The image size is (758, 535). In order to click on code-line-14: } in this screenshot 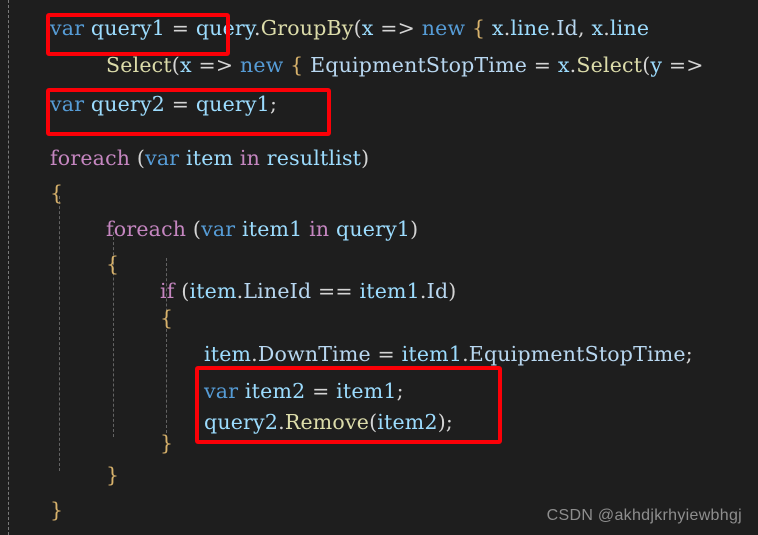, I will do `click(31, 510)`.